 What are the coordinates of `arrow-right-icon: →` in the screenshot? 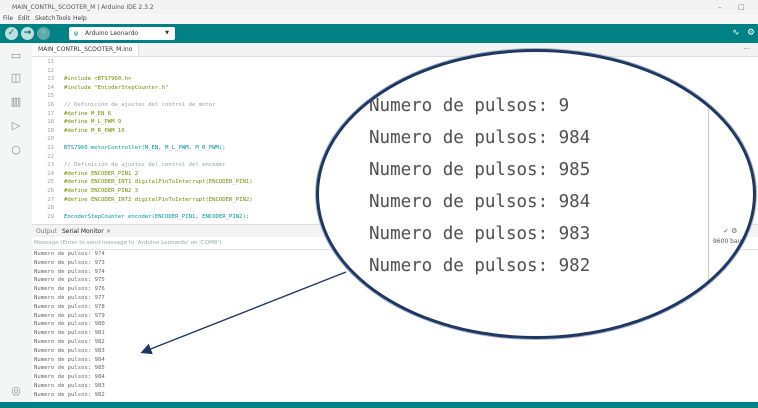 It's located at (27, 33).